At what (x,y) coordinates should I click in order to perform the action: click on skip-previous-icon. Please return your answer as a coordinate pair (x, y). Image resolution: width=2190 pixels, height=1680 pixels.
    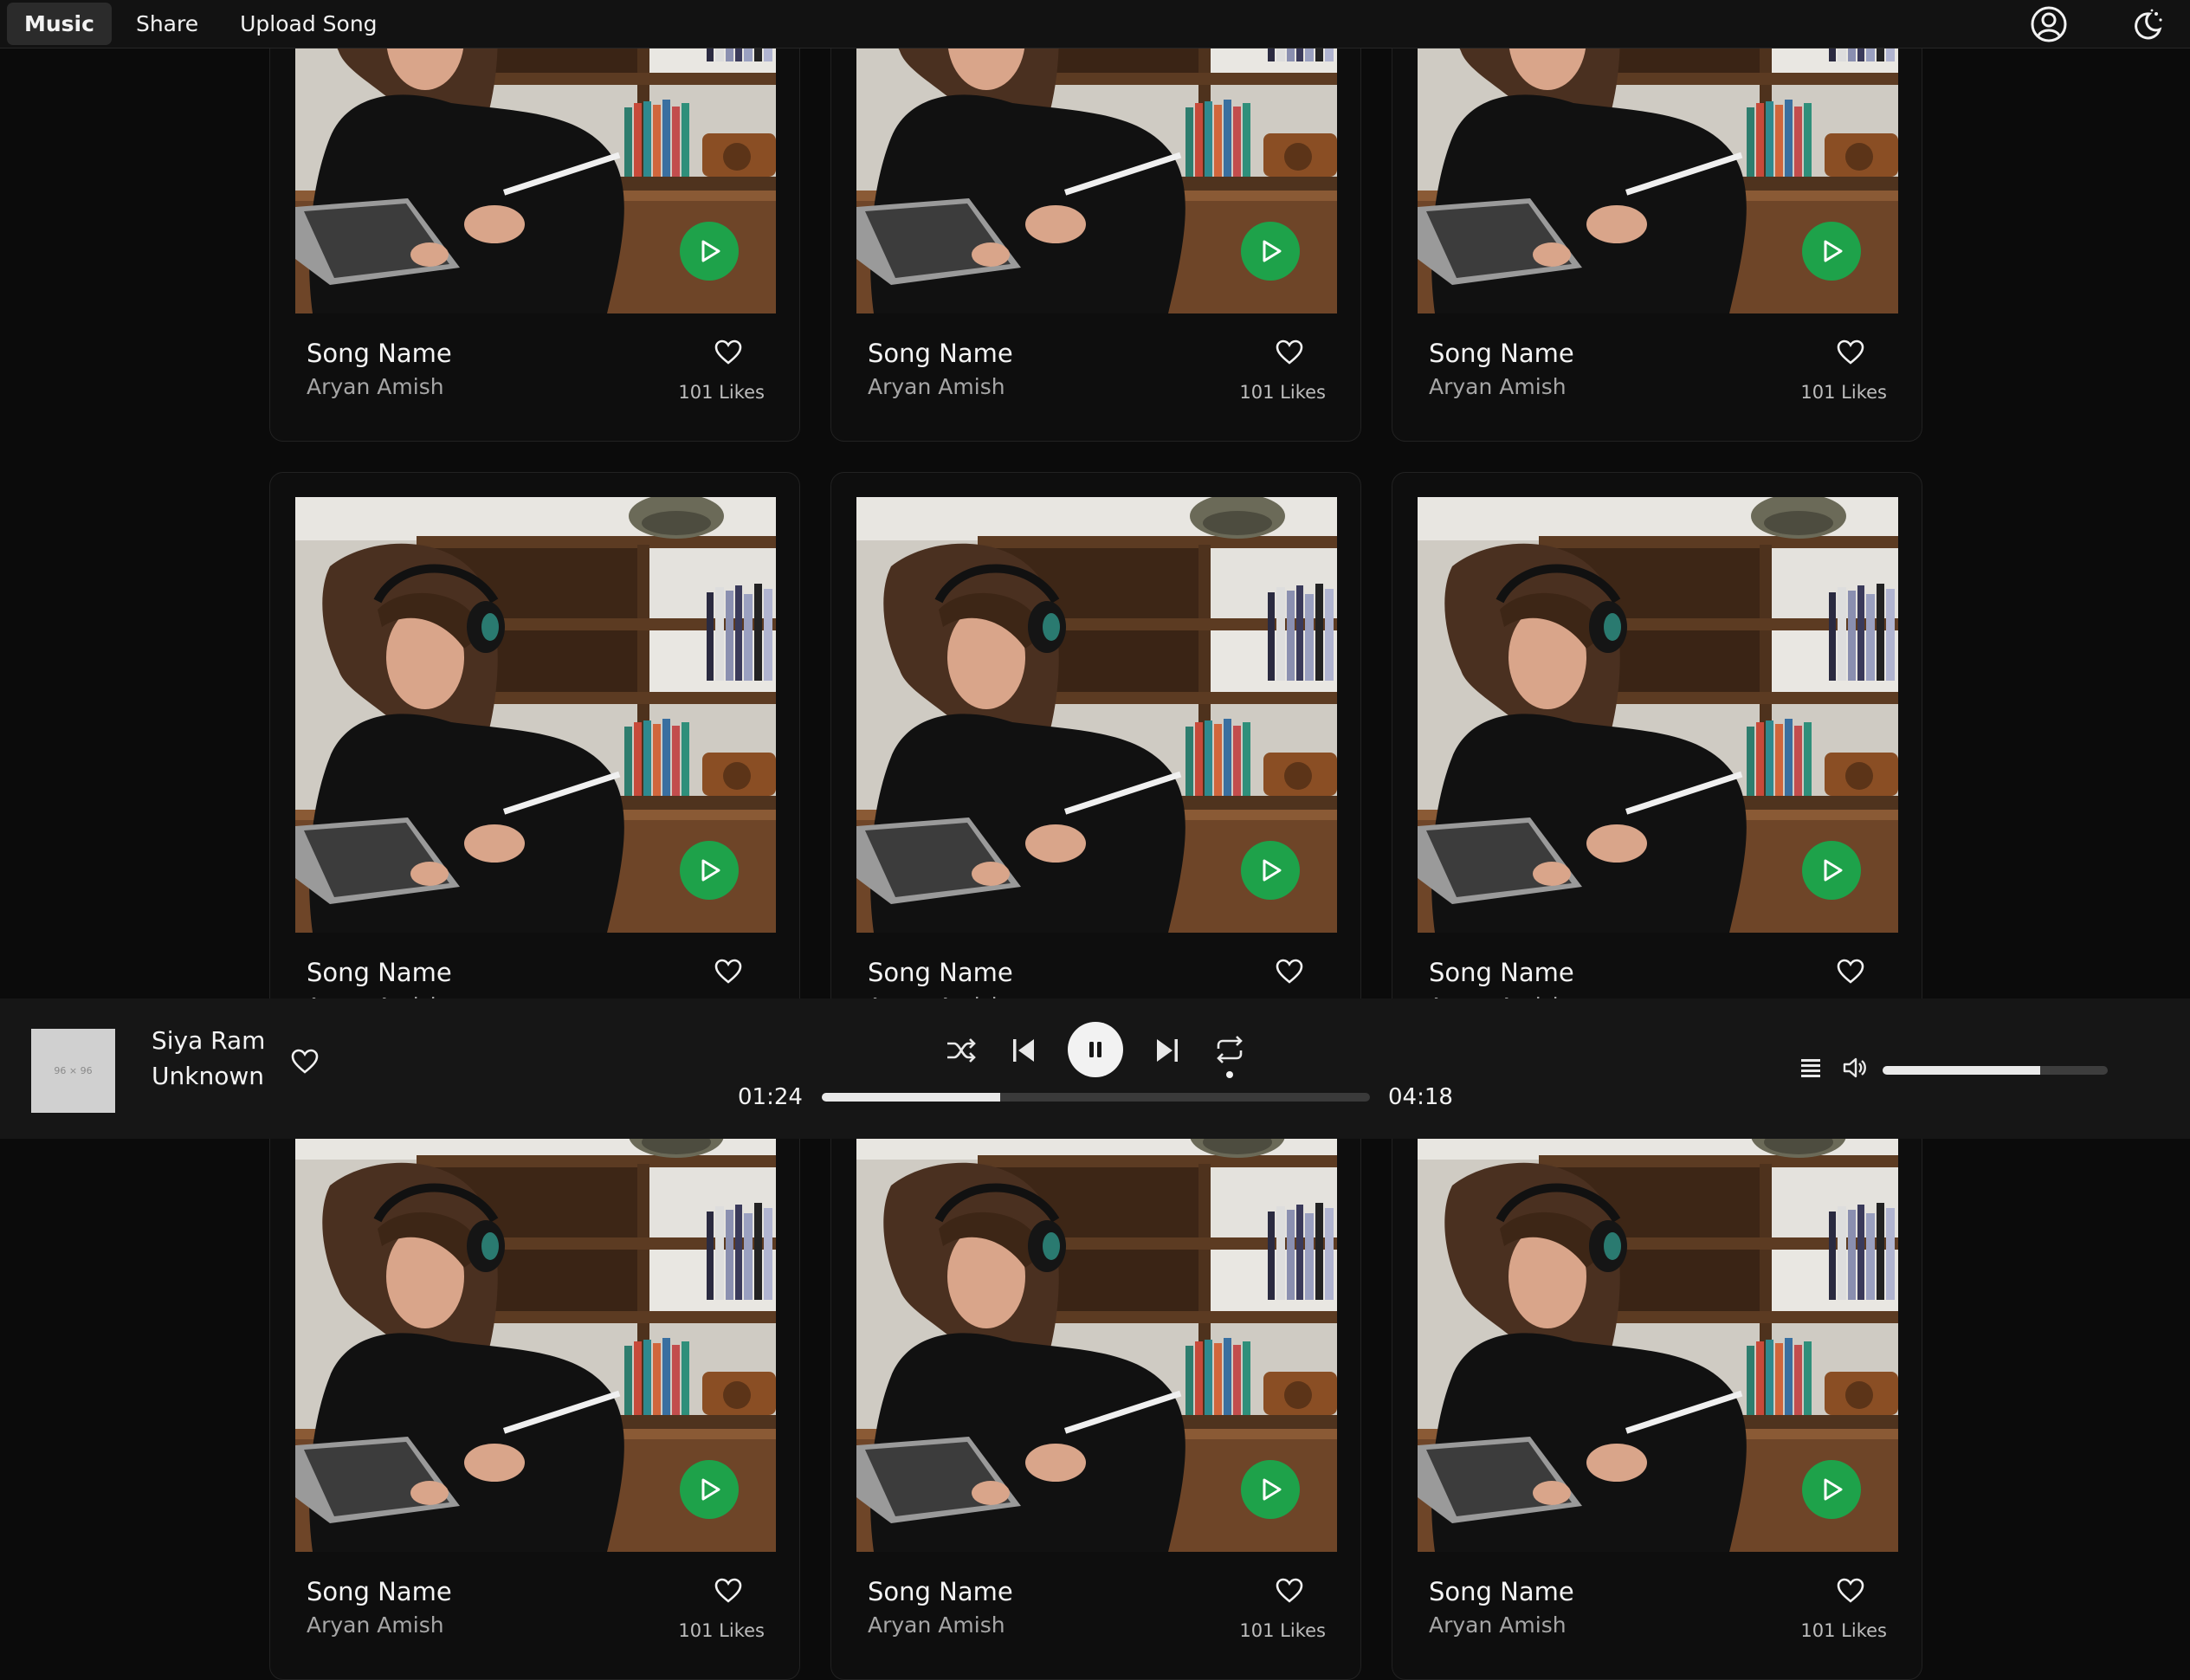
    Looking at the image, I should click on (1023, 1050).